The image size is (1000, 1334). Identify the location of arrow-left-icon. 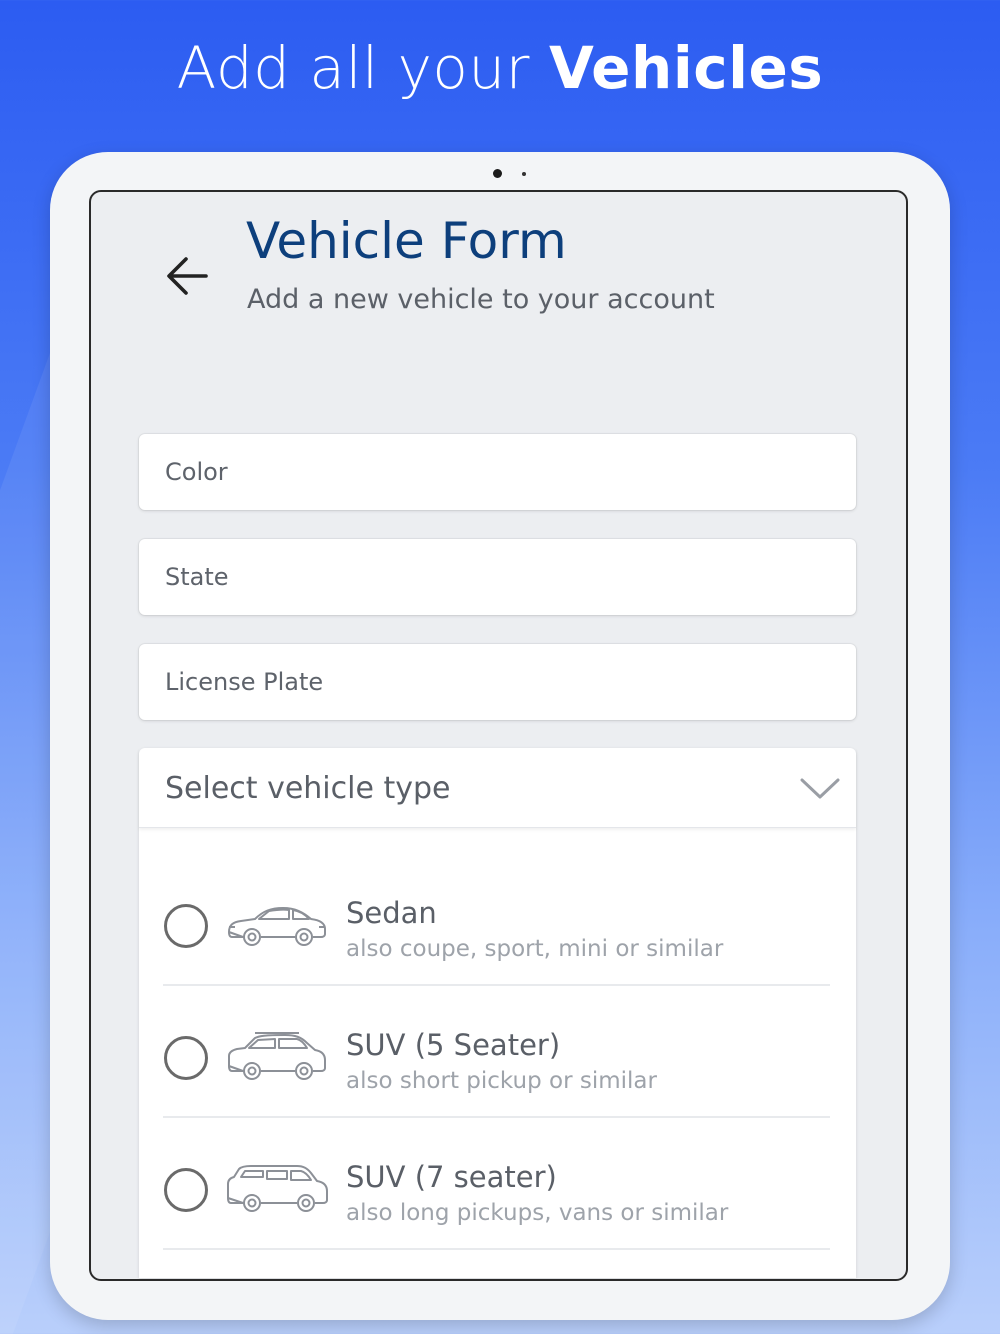
(187, 276).